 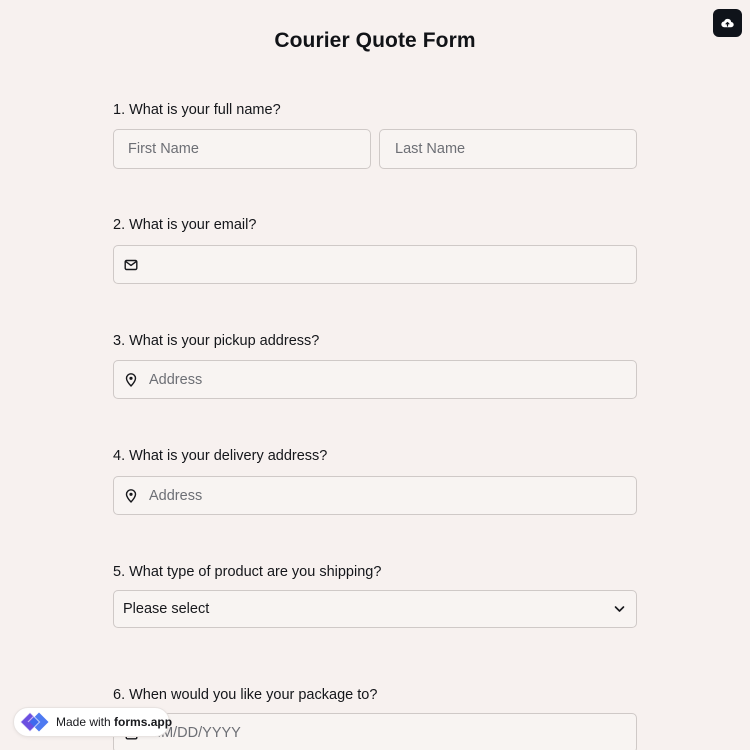 I want to click on last-name-field: Last Name, so click(x=508, y=149).